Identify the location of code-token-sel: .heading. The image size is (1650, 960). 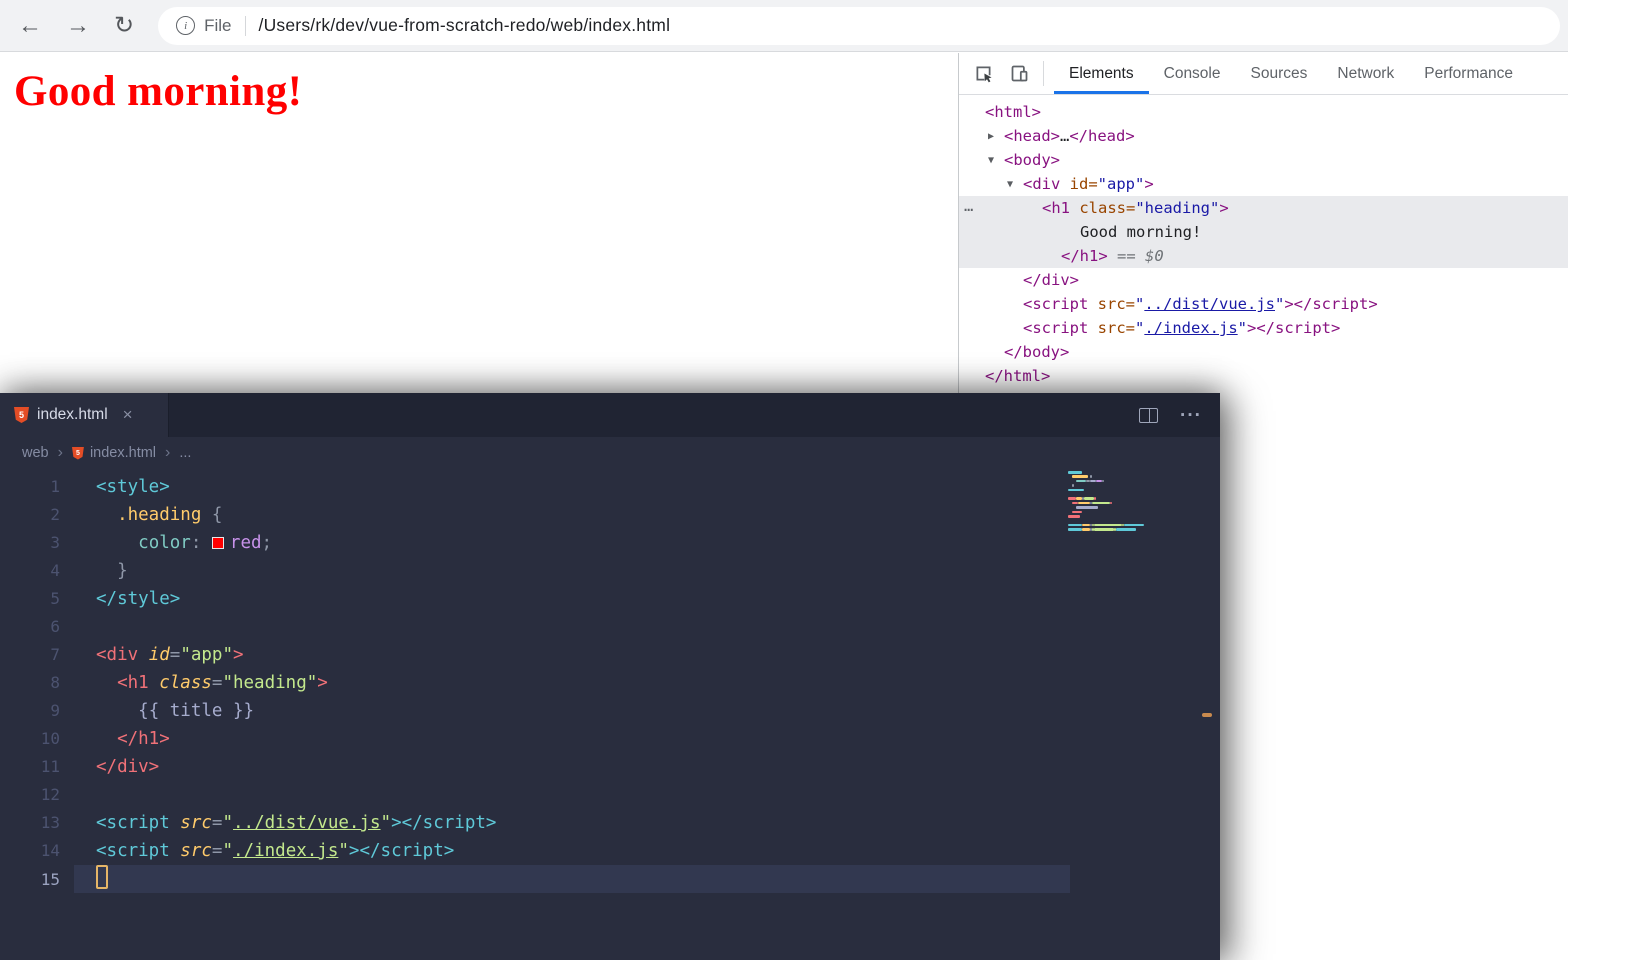
(159, 515).